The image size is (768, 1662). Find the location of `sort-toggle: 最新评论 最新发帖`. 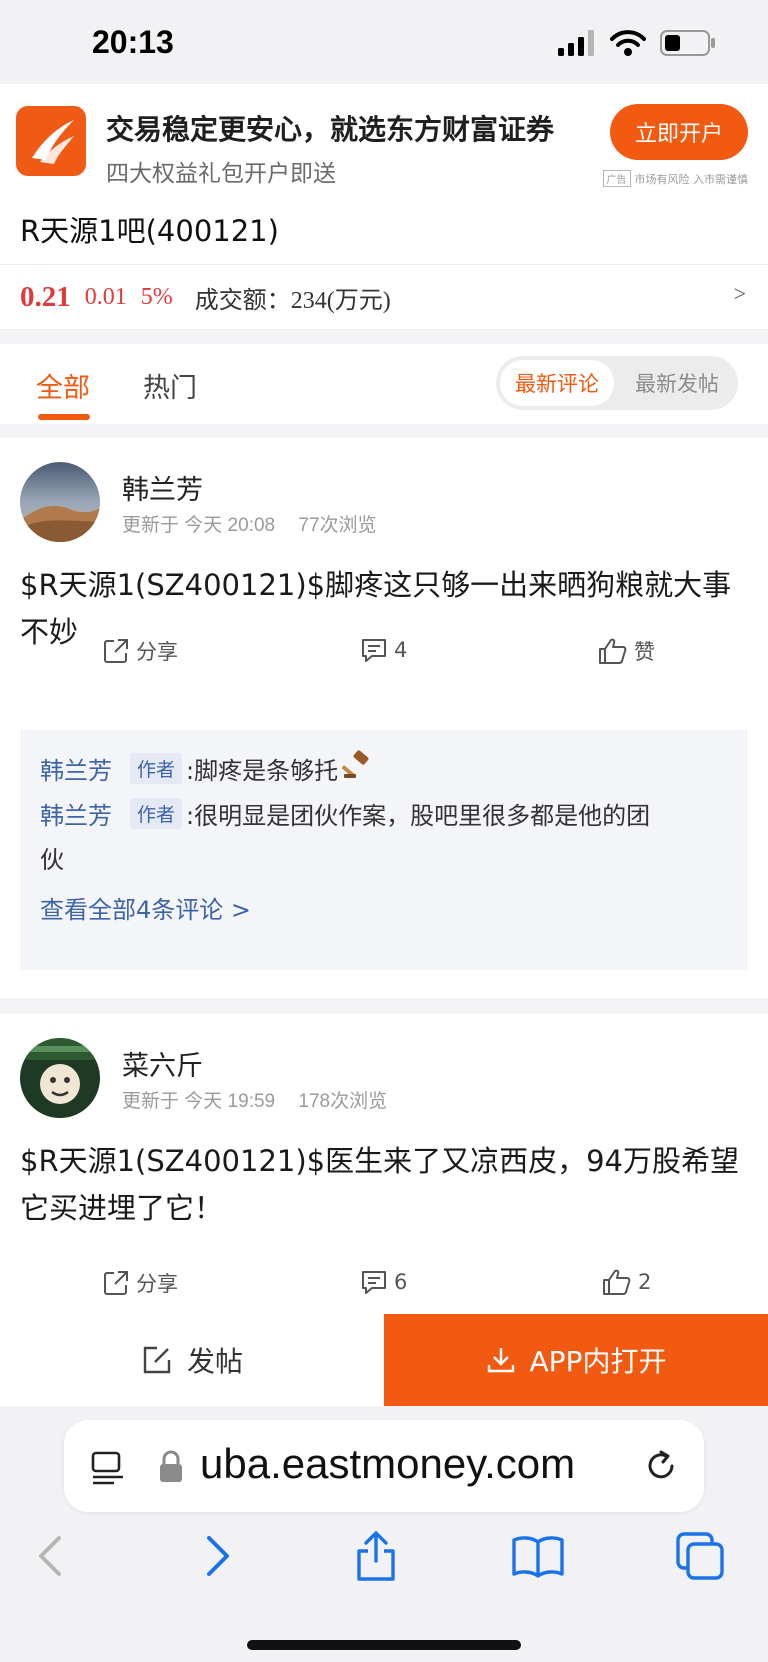

sort-toggle: 最新评论 最新发帖 is located at coordinates (617, 383).